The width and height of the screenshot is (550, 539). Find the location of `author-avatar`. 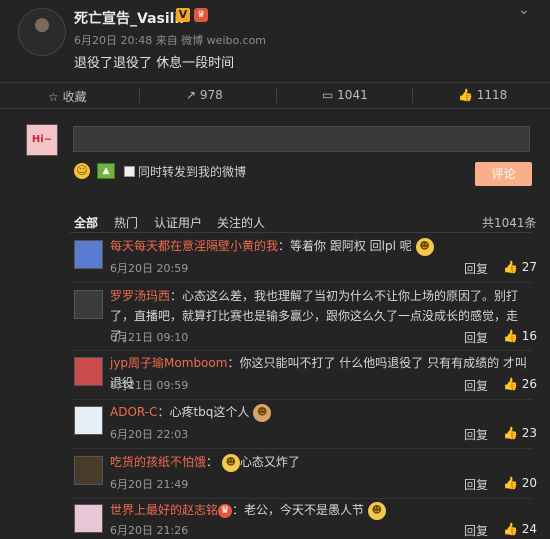

author-avatar is located at coordinates (42, 32).